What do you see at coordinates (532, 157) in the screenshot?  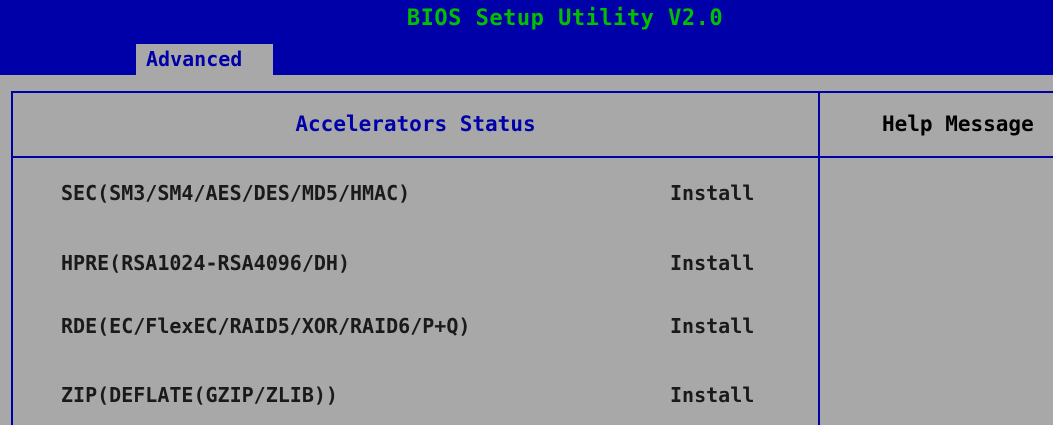 I see `divider-header` at bounding box center [532, 157].